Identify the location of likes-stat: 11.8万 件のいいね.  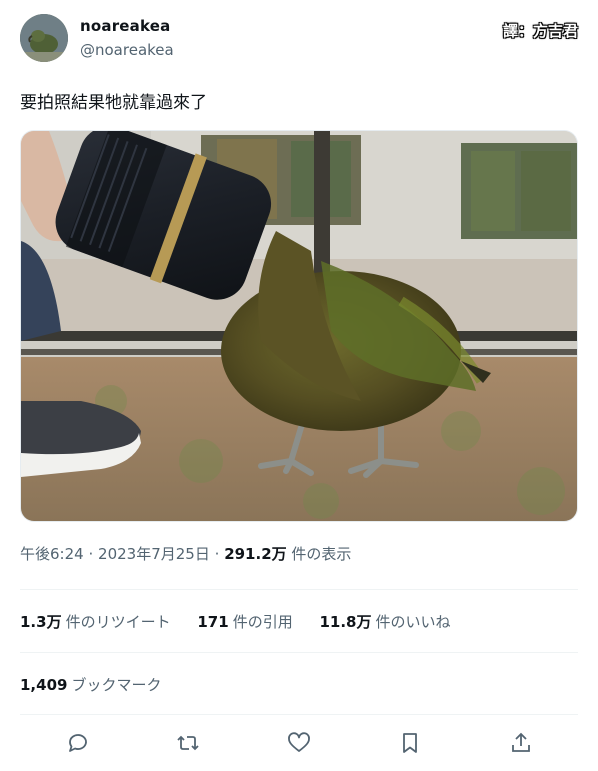
(384, 622).